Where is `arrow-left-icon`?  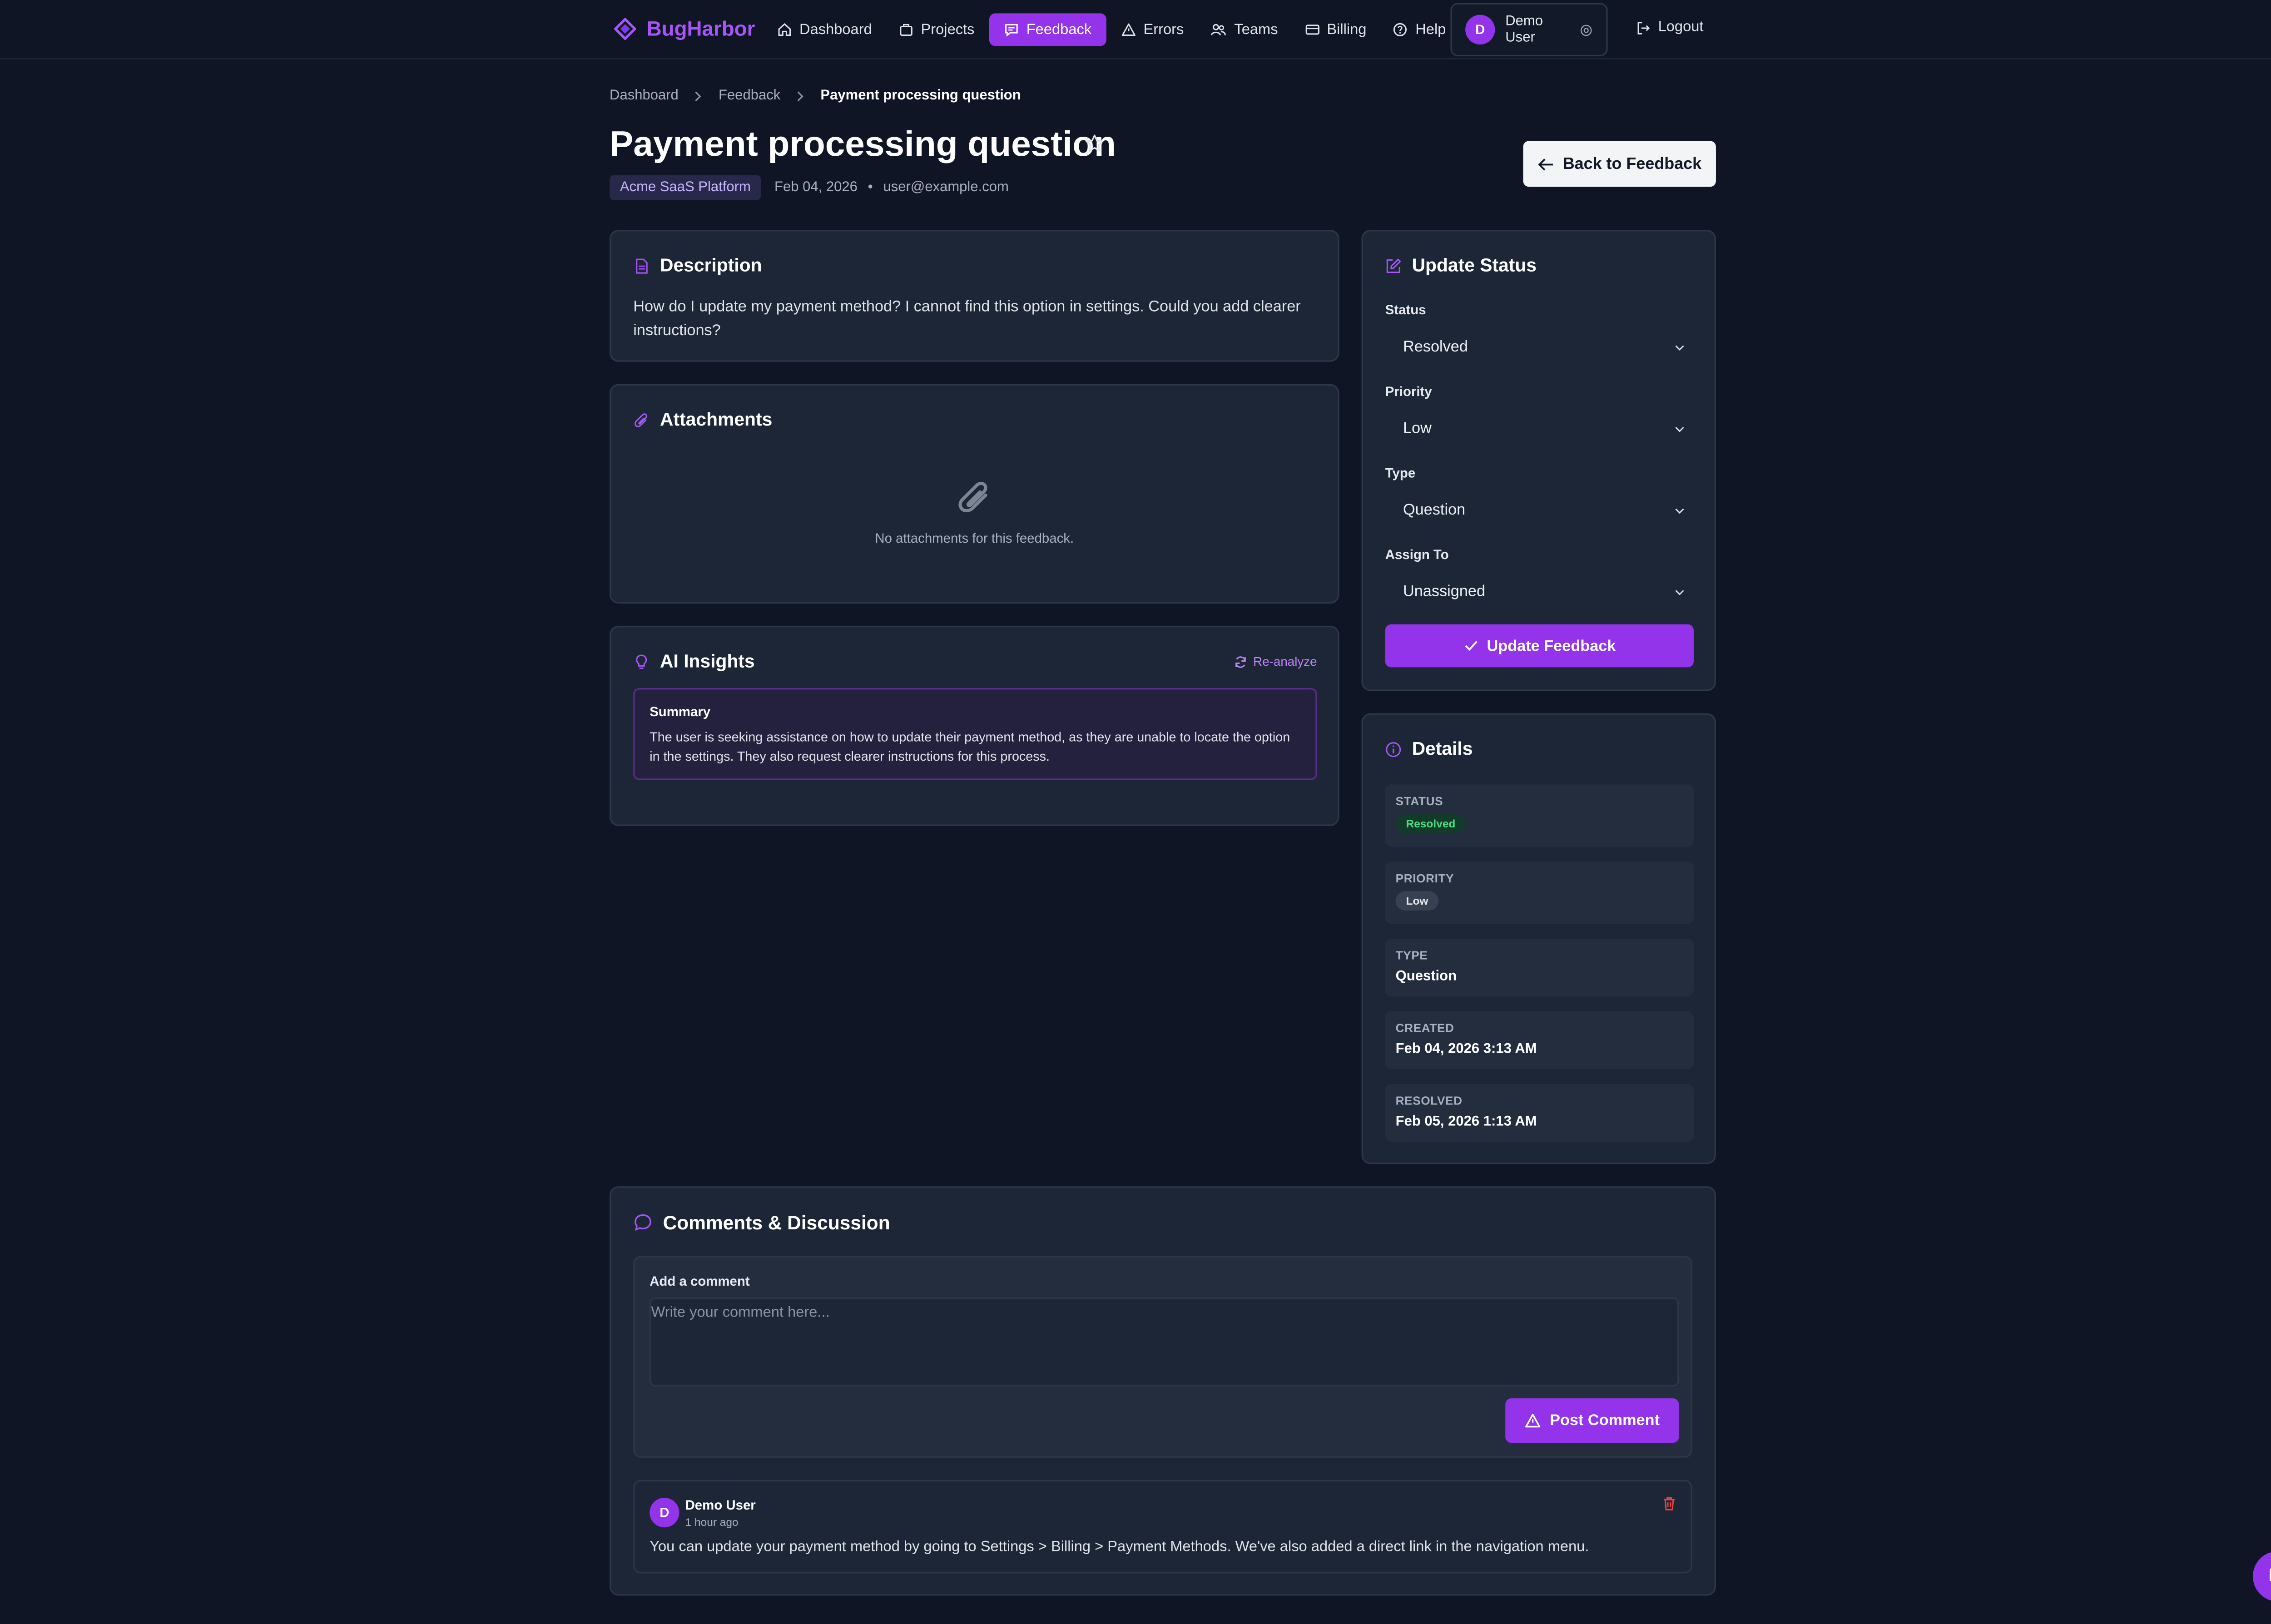
arrow-left-icon is located at coordinates (1545, 163).